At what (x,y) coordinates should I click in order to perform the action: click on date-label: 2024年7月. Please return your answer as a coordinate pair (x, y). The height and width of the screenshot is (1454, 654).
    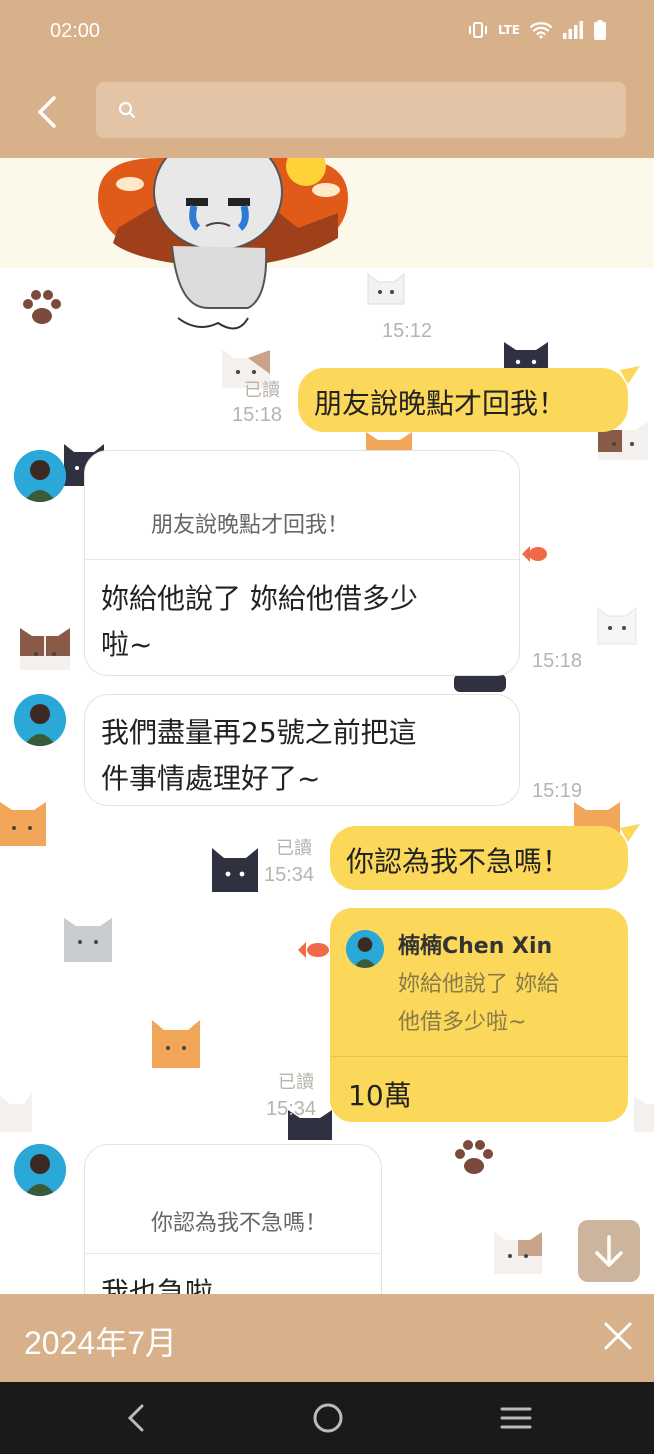
    Looking at the image, I should click on (100, 1341).